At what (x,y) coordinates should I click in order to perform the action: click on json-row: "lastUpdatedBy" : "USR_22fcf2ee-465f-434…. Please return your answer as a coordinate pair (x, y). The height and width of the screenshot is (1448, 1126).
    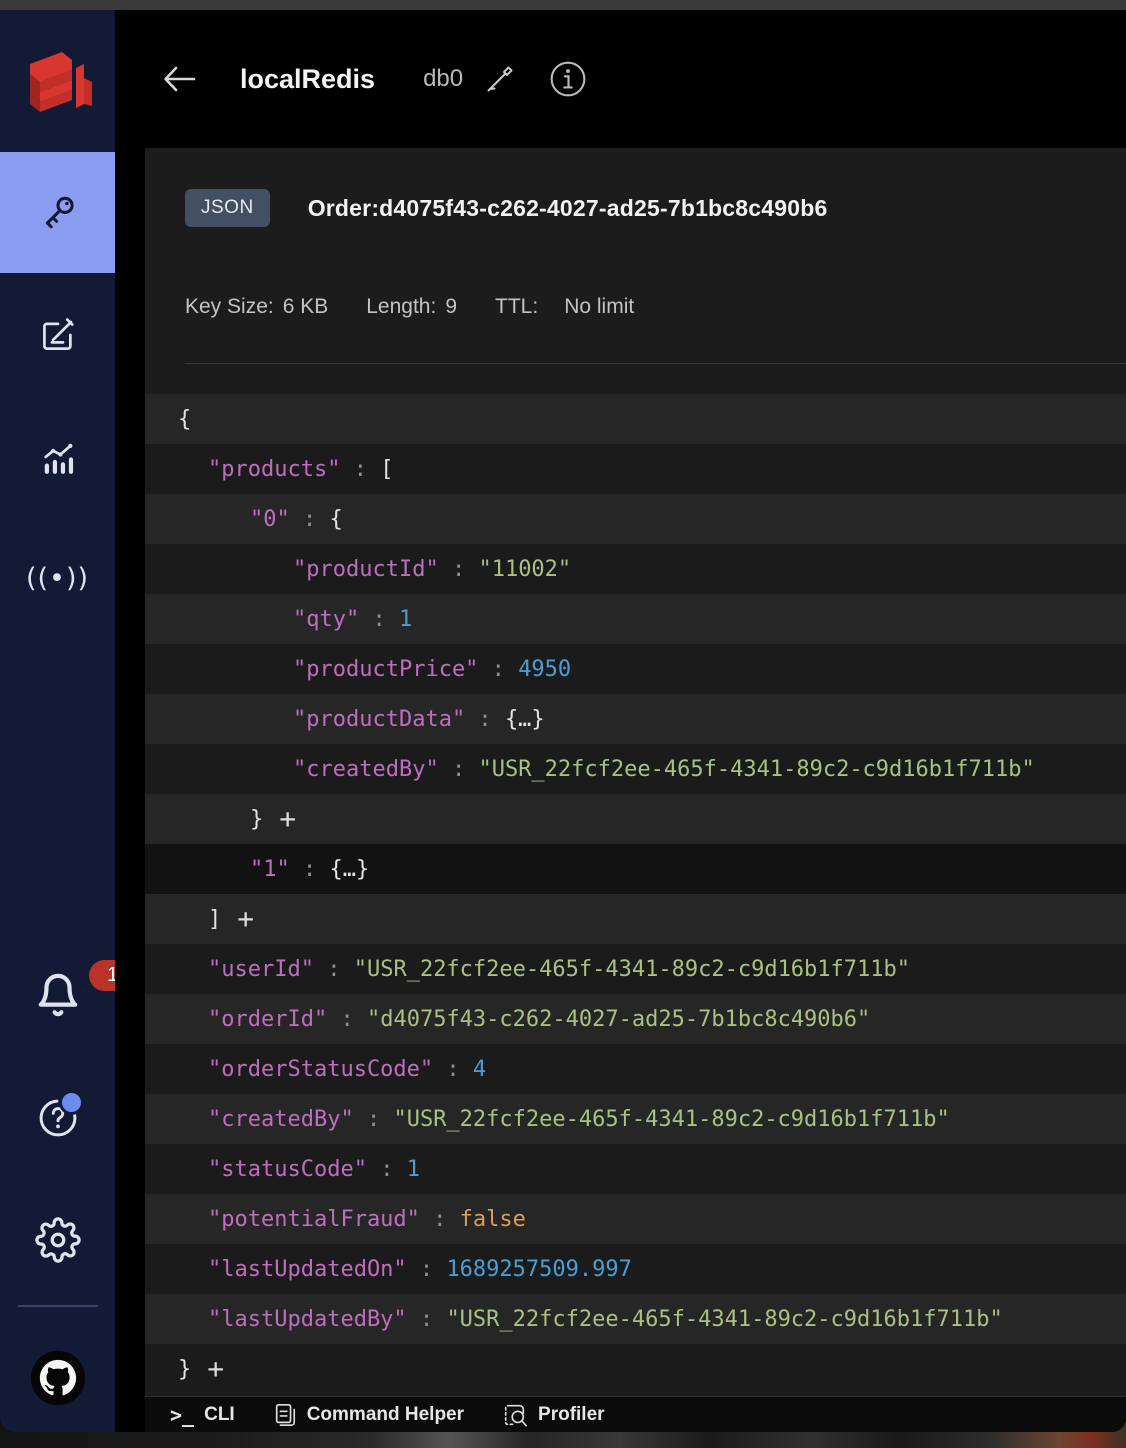
    Looking at the image, I should click on (635, 1319).